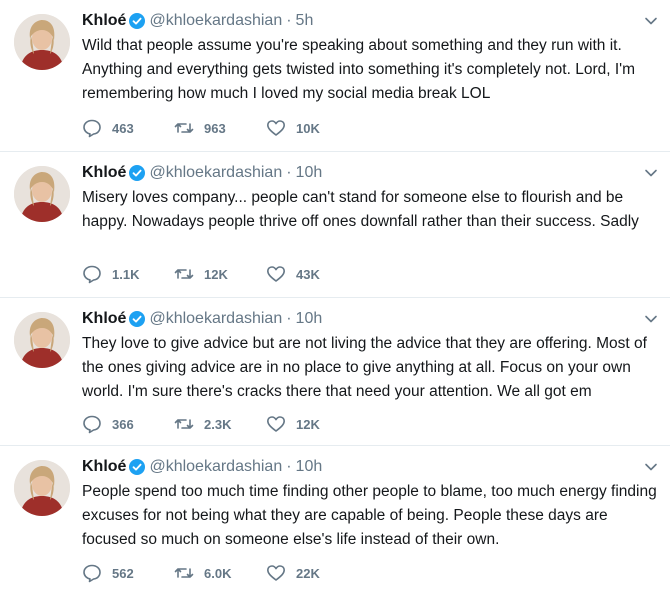  Describe the element at coordinates (308, 573) in the screenshot. I see `like-count: 22K` at that location.